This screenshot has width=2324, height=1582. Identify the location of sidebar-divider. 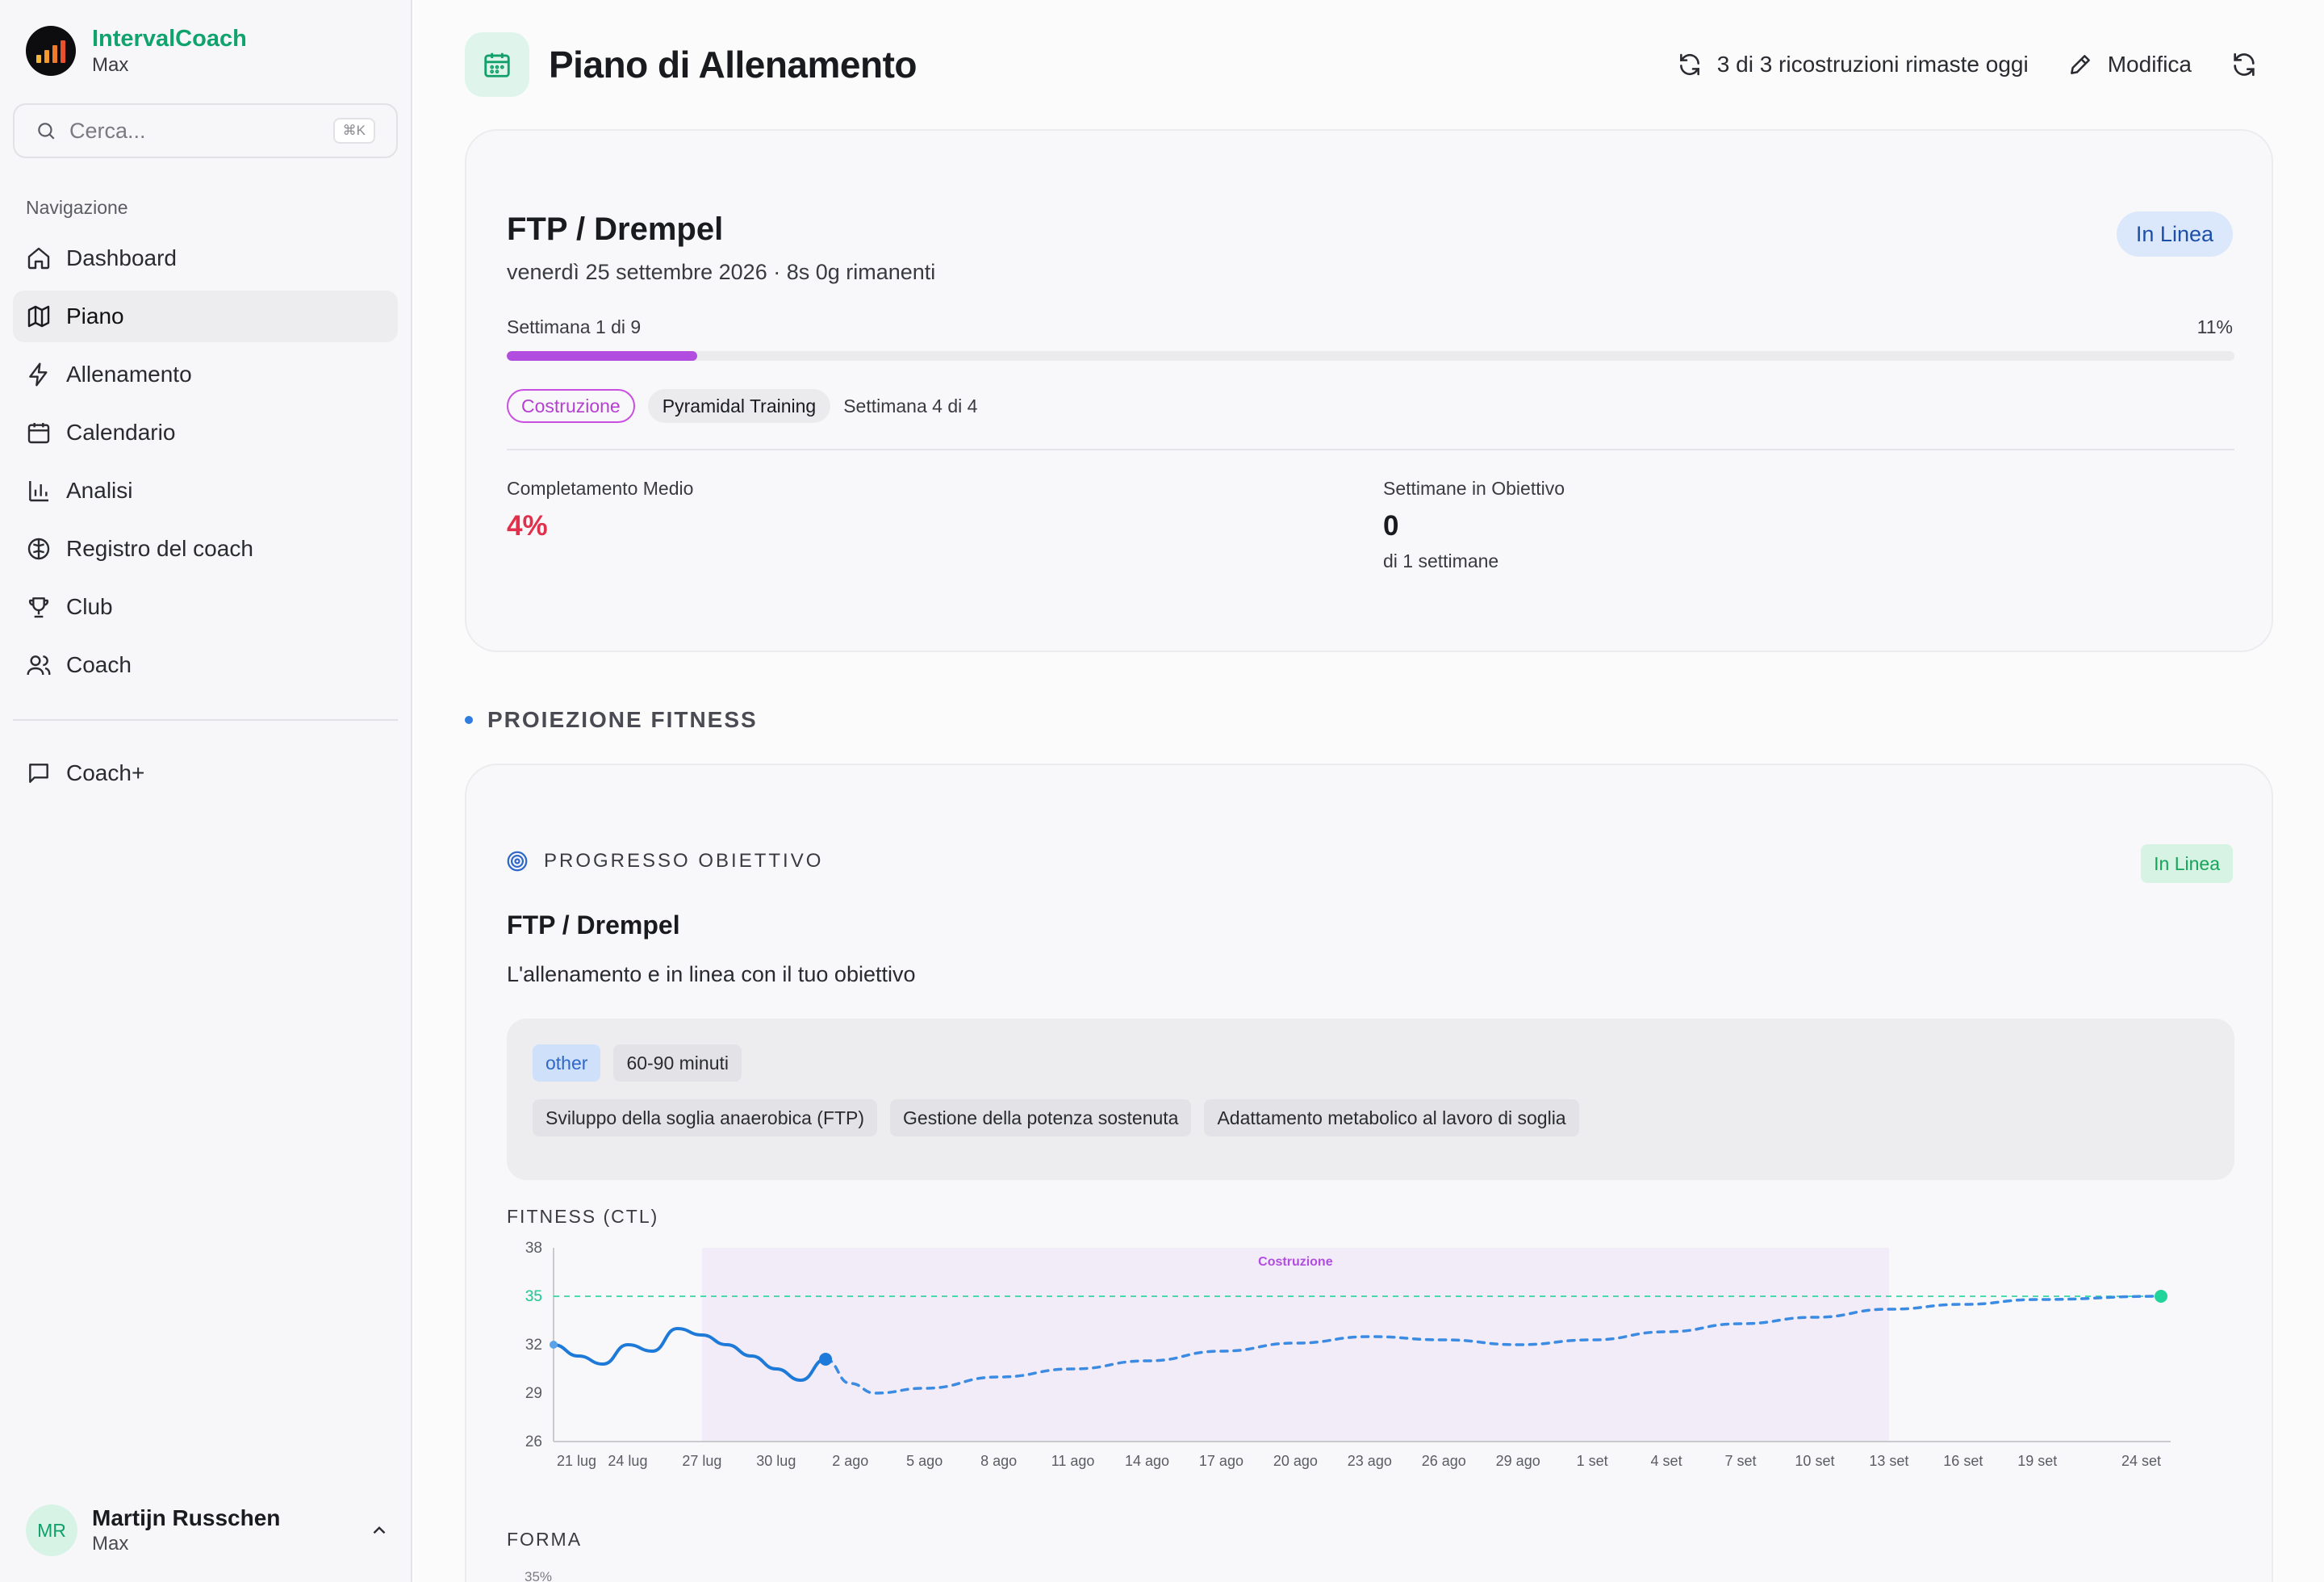
(205, 720).